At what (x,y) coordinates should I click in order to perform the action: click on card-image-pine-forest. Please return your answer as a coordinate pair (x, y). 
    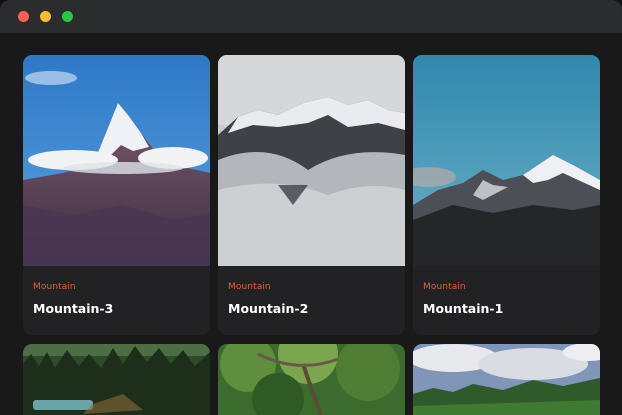
    Looking at the image, I should click on (116, 379).